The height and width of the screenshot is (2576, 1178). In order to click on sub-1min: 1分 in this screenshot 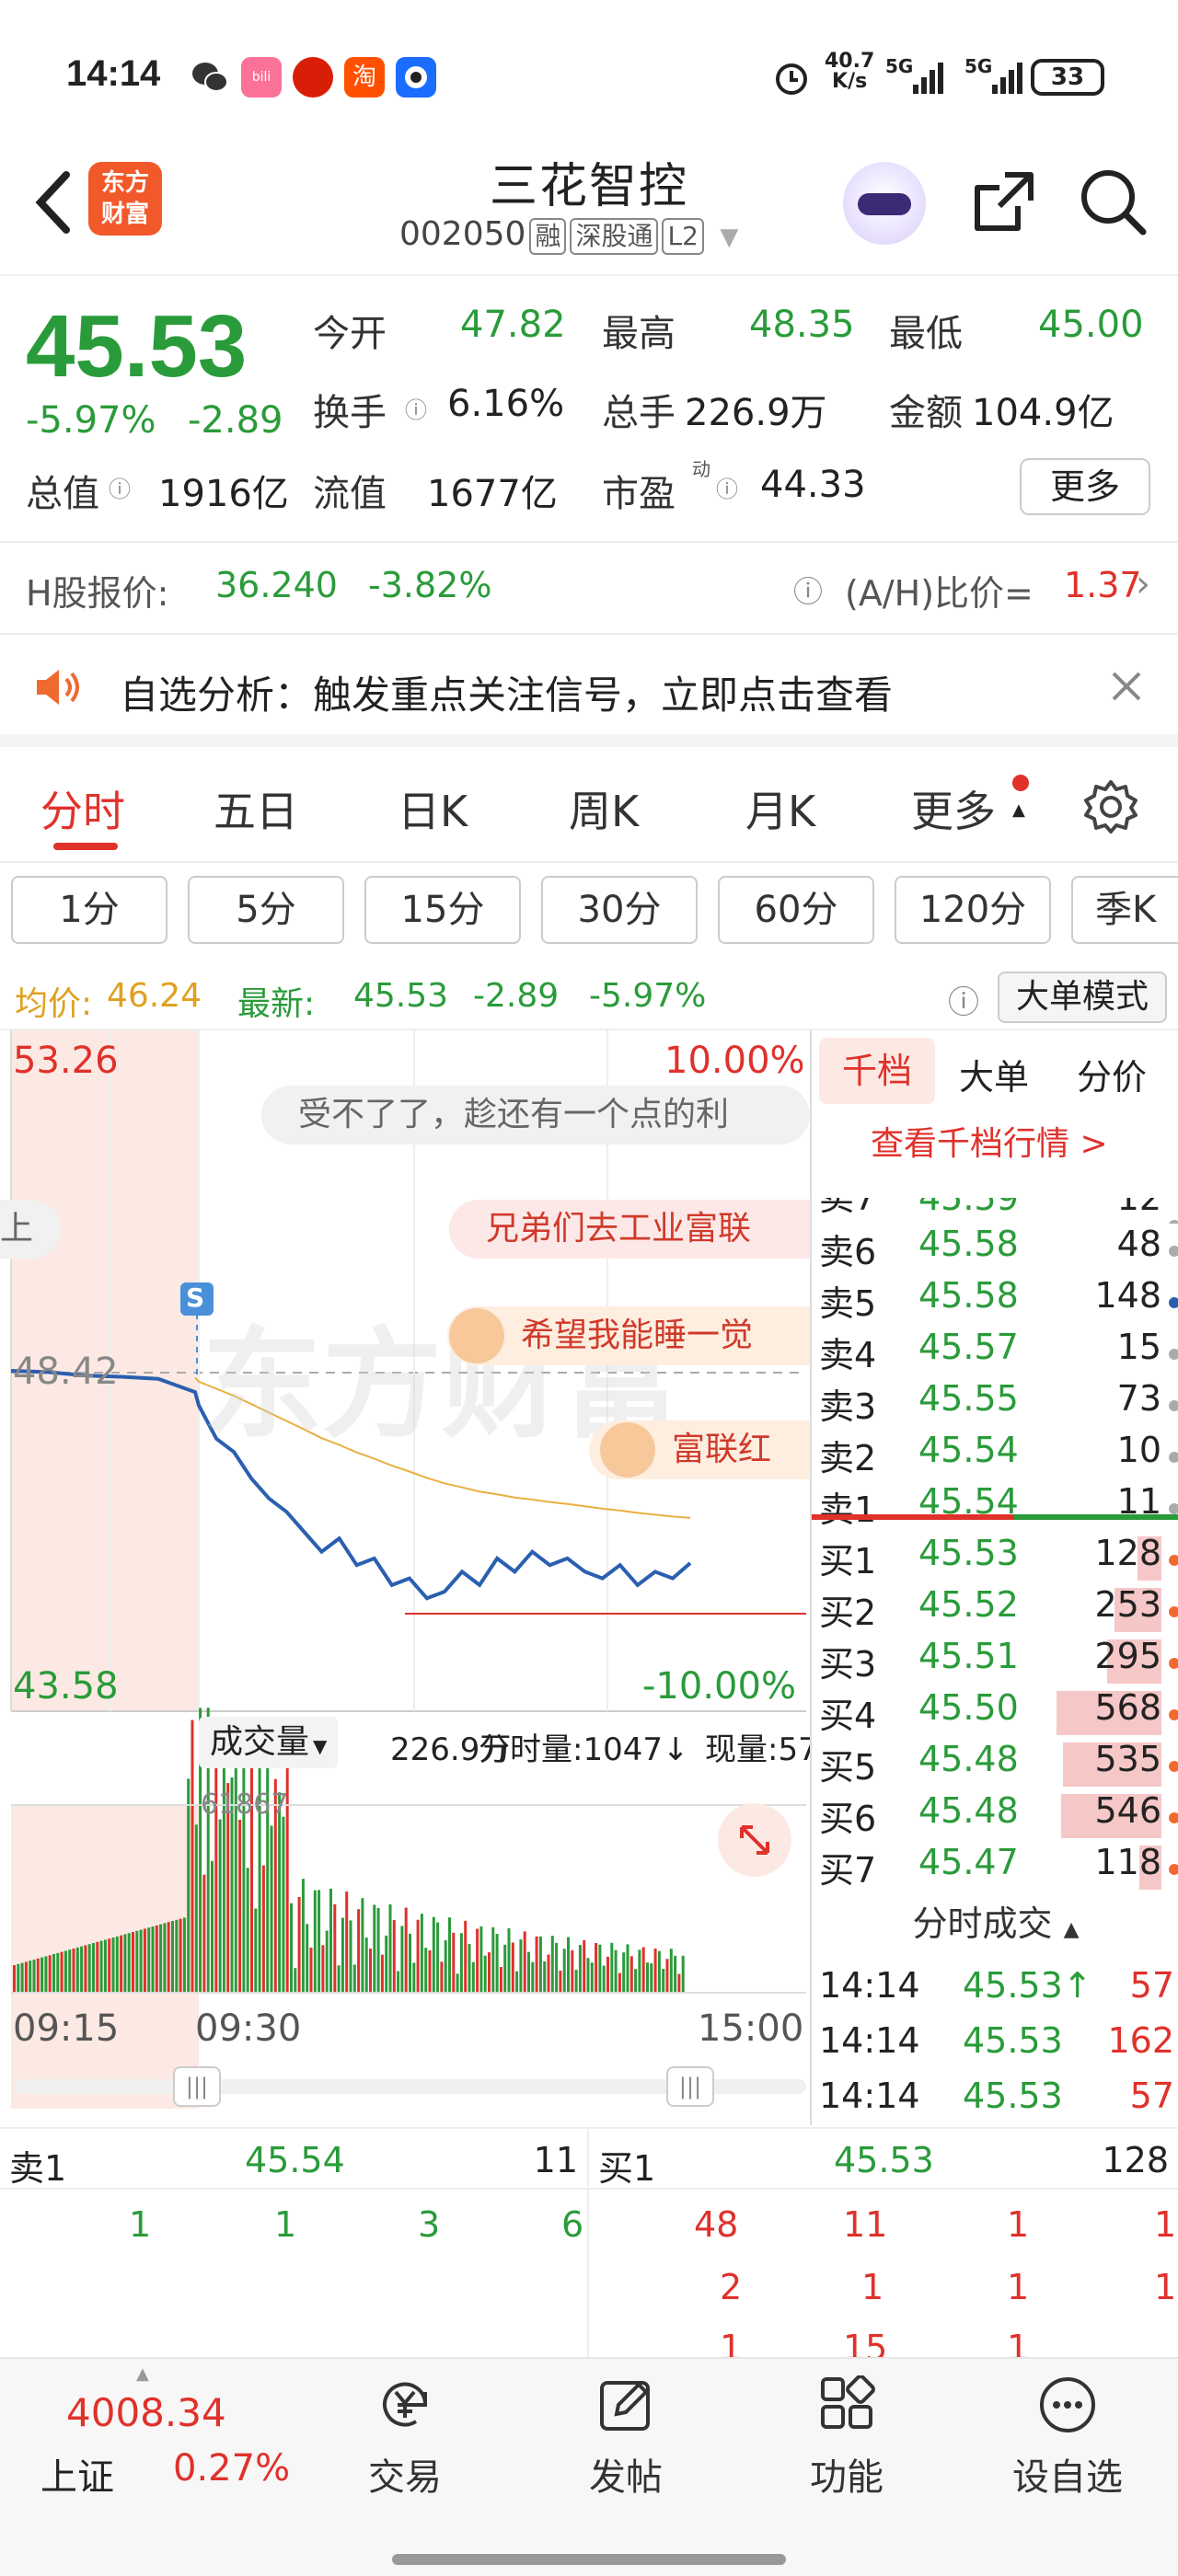, I will do `click(89, 910)`.